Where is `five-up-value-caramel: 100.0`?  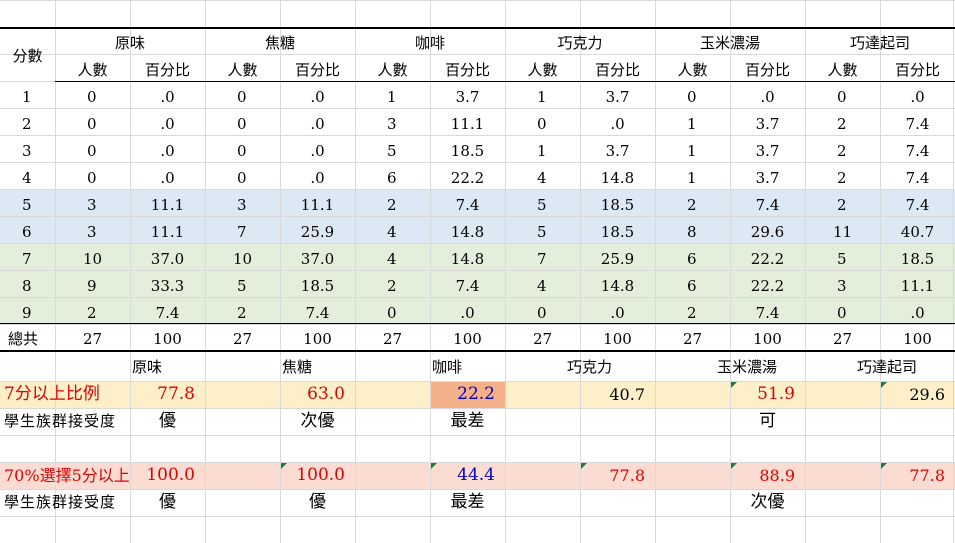 five-up-value-caramel: 100.0 is located at coordinates (317, 475).